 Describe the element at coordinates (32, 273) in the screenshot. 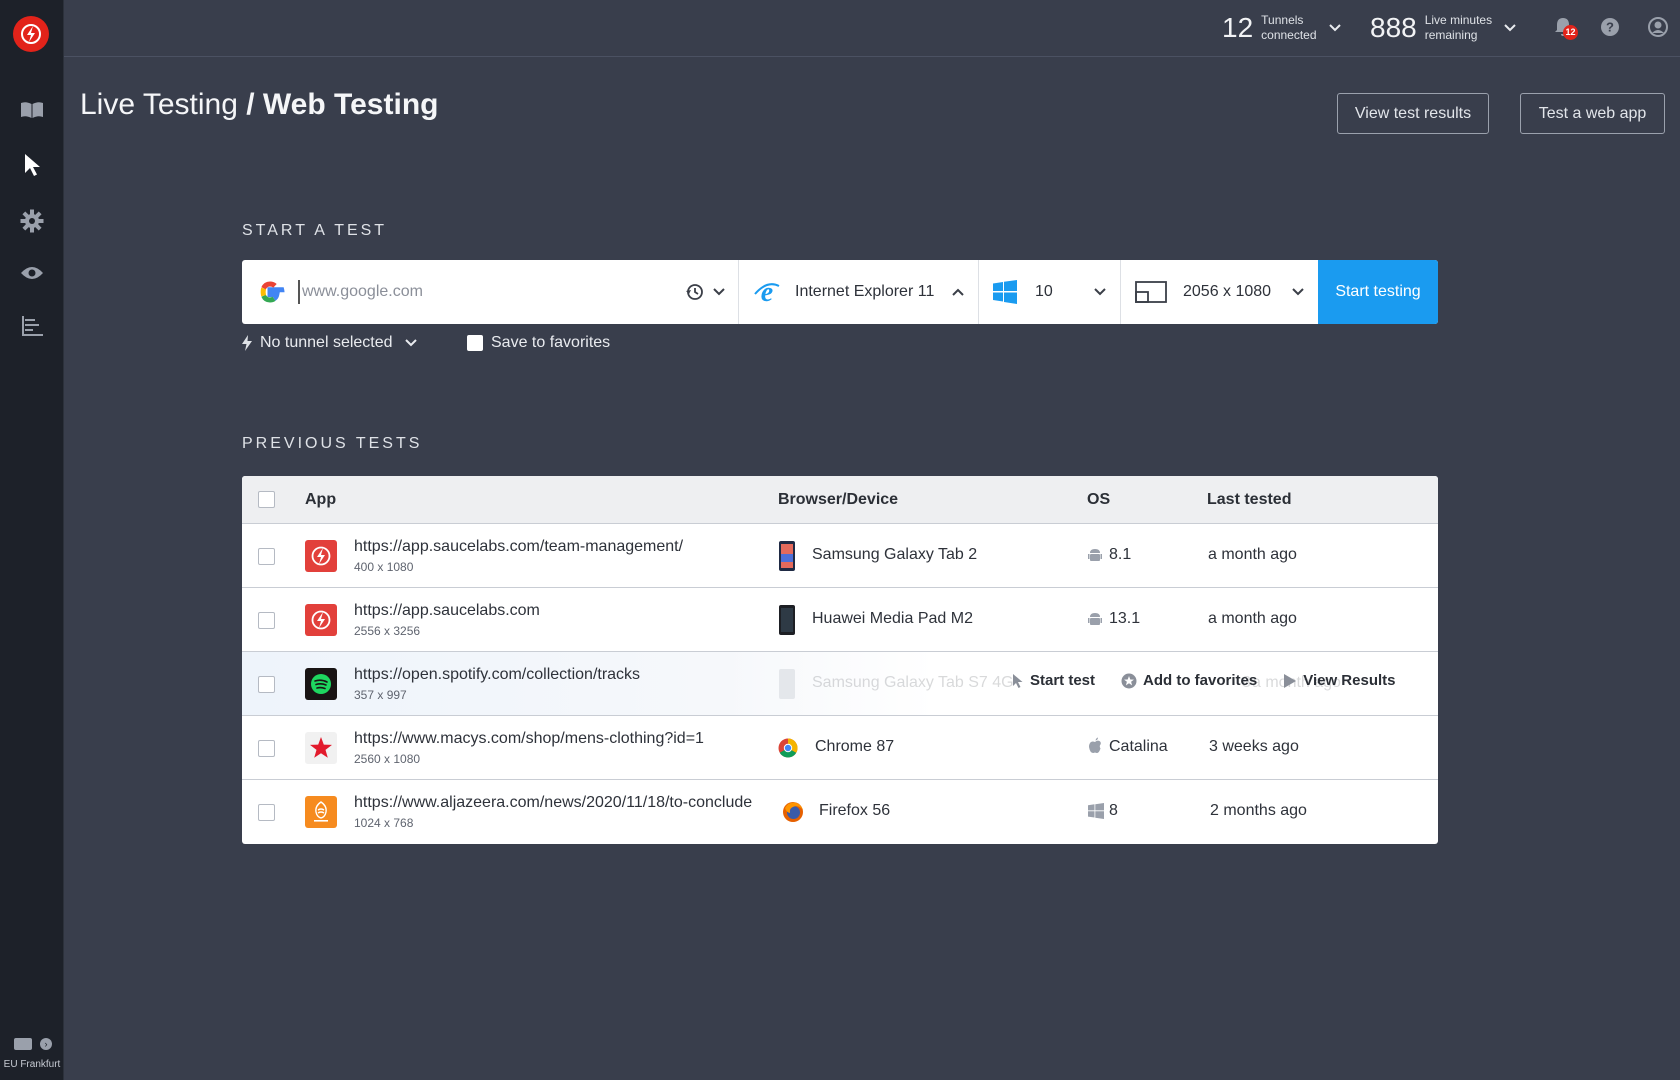

I see `eye-icon` at that location.